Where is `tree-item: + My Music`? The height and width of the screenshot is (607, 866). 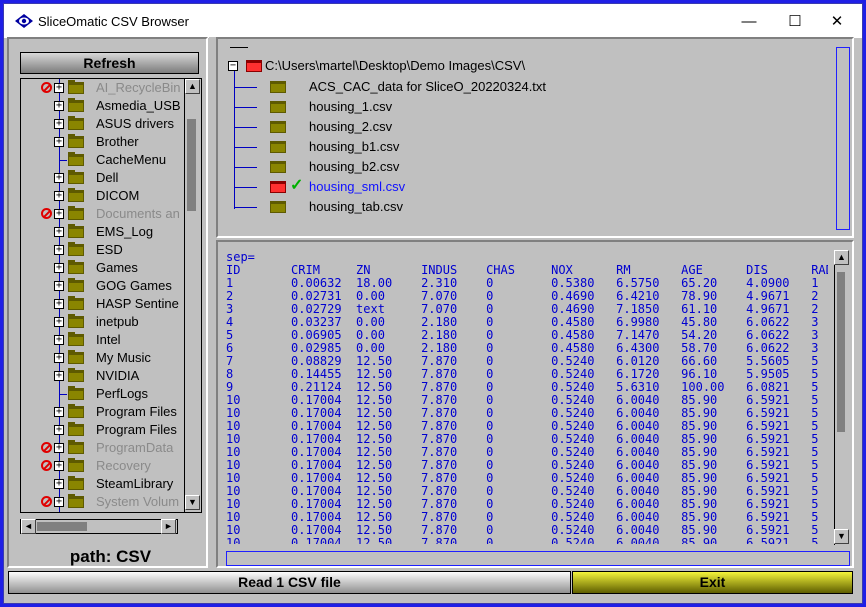
tree-item: + My Music is located at coordinates (102, 358).